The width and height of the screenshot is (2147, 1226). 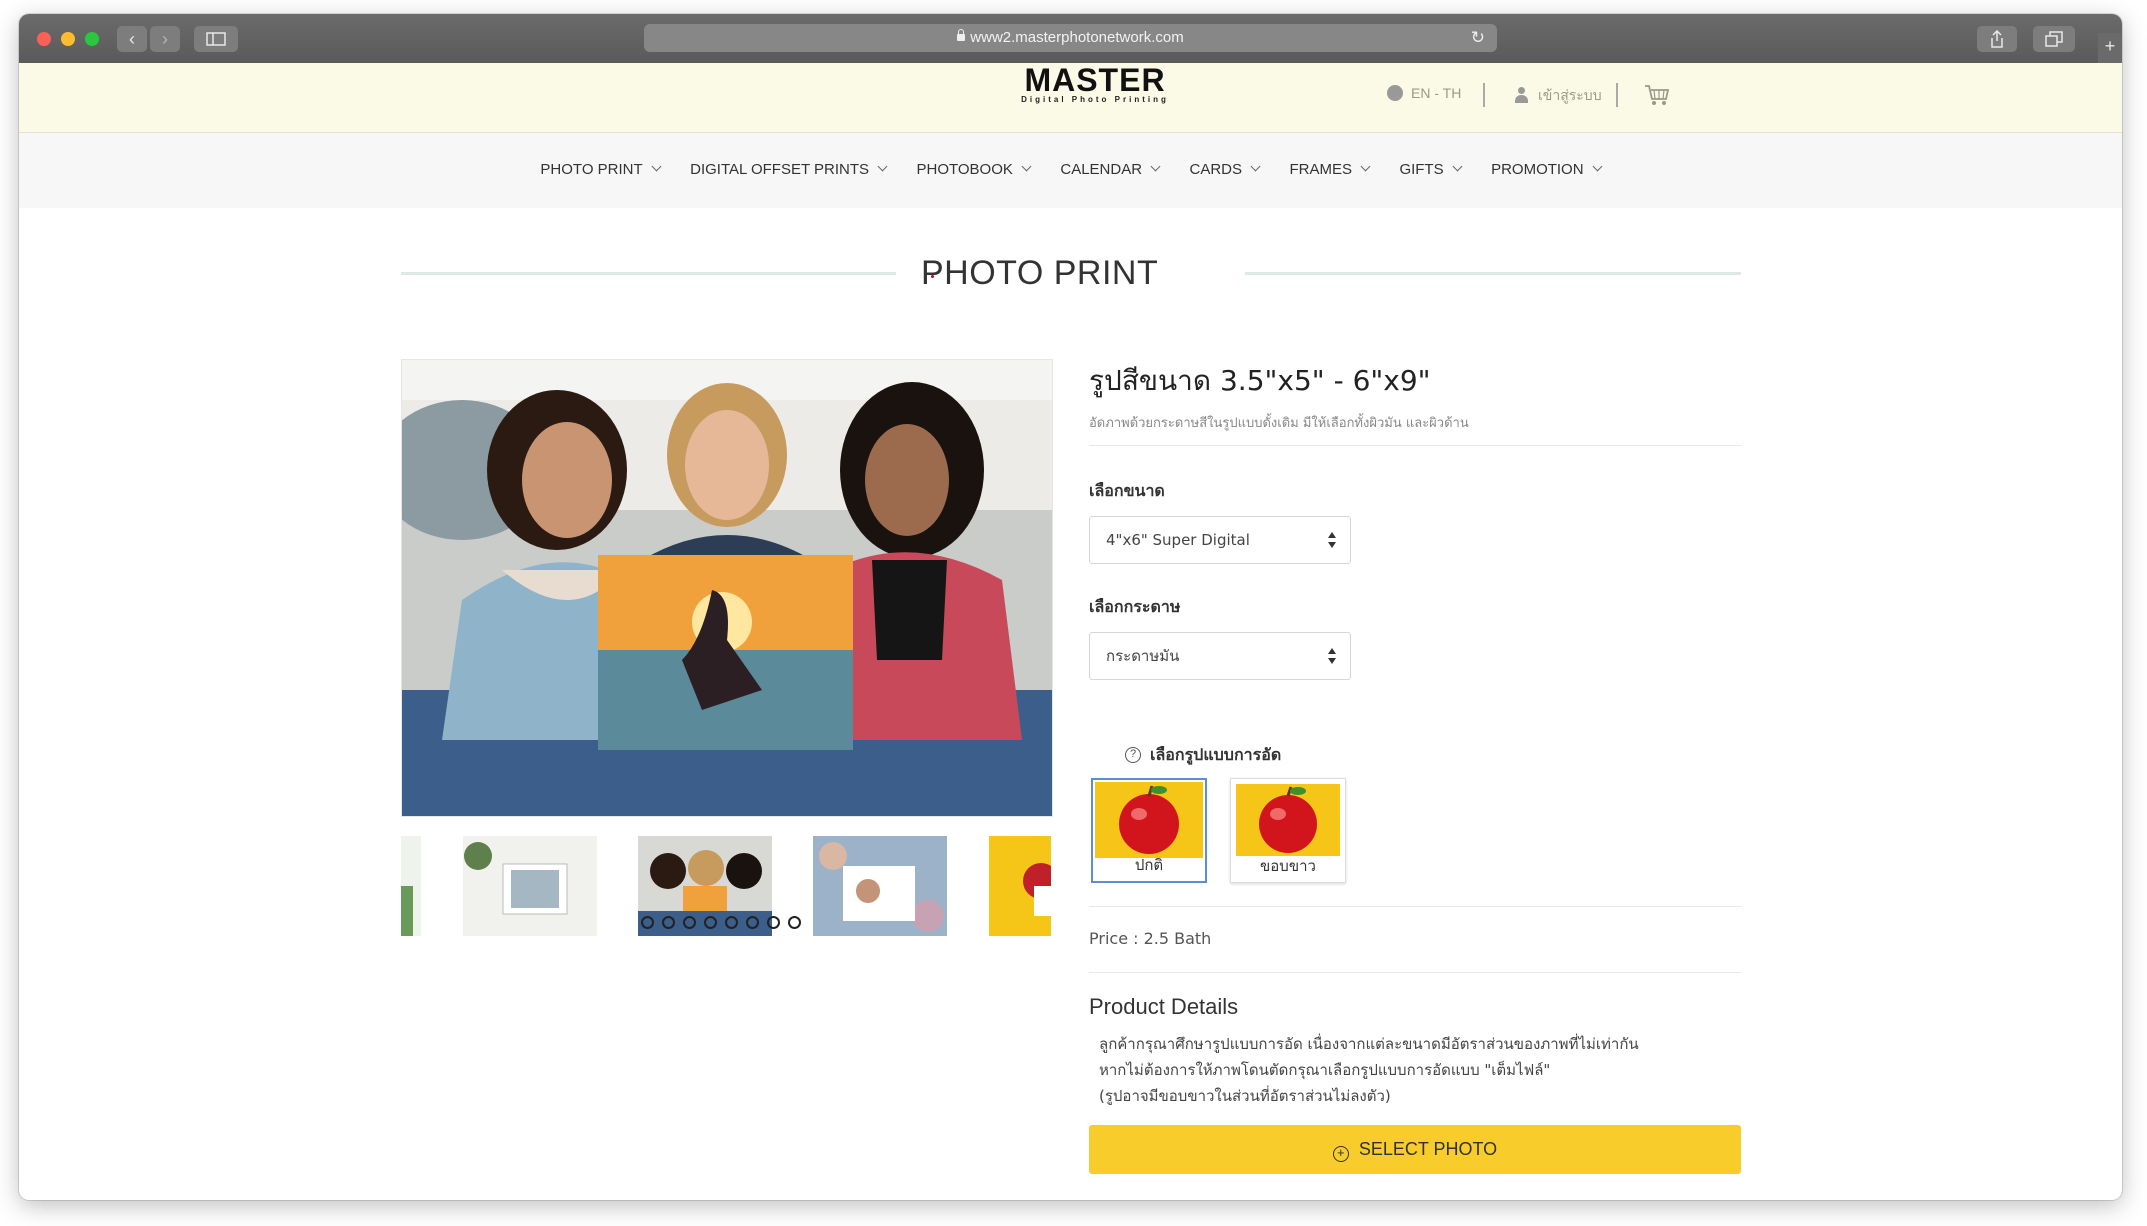 I want to click on tabs-icon, so click(x=2054, y=39).